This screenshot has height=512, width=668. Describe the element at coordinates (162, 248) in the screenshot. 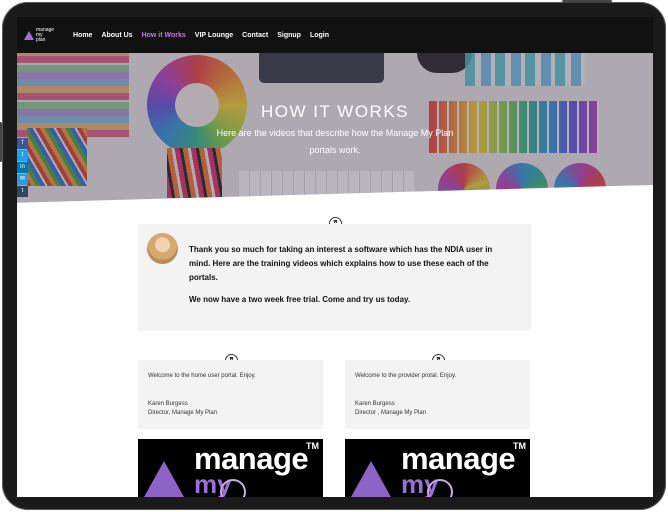

I see `avatar` at that location.